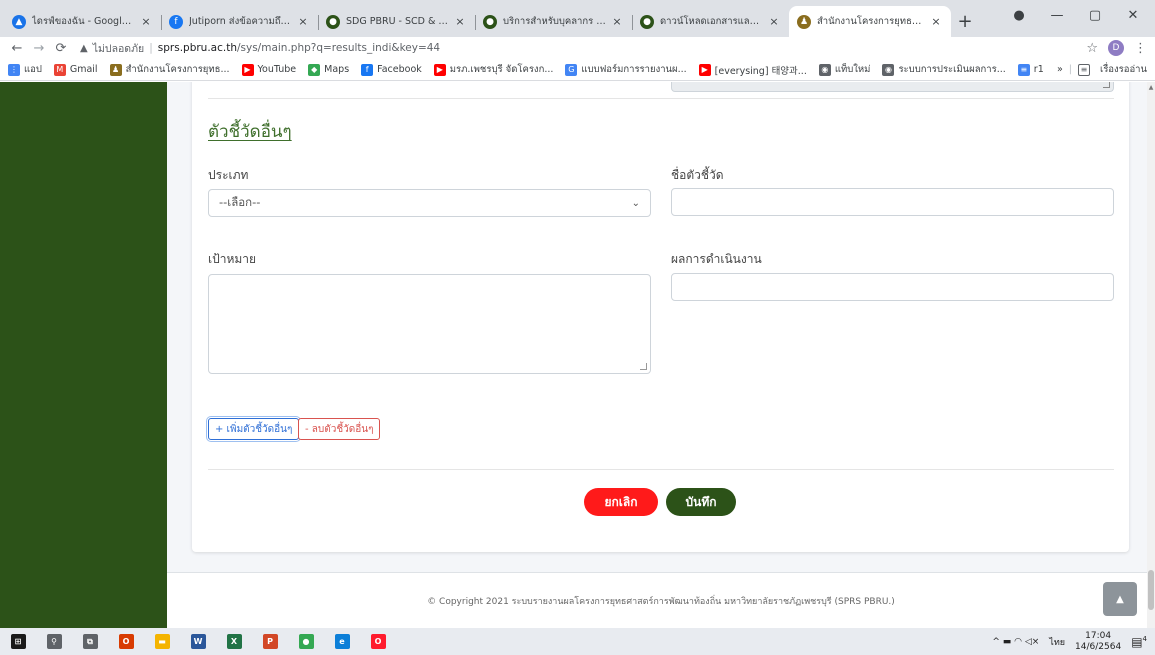  I want to click on browser-tab: f Jutiporn ส่งข้อความถึงคุณ ×, so click(239, 21).